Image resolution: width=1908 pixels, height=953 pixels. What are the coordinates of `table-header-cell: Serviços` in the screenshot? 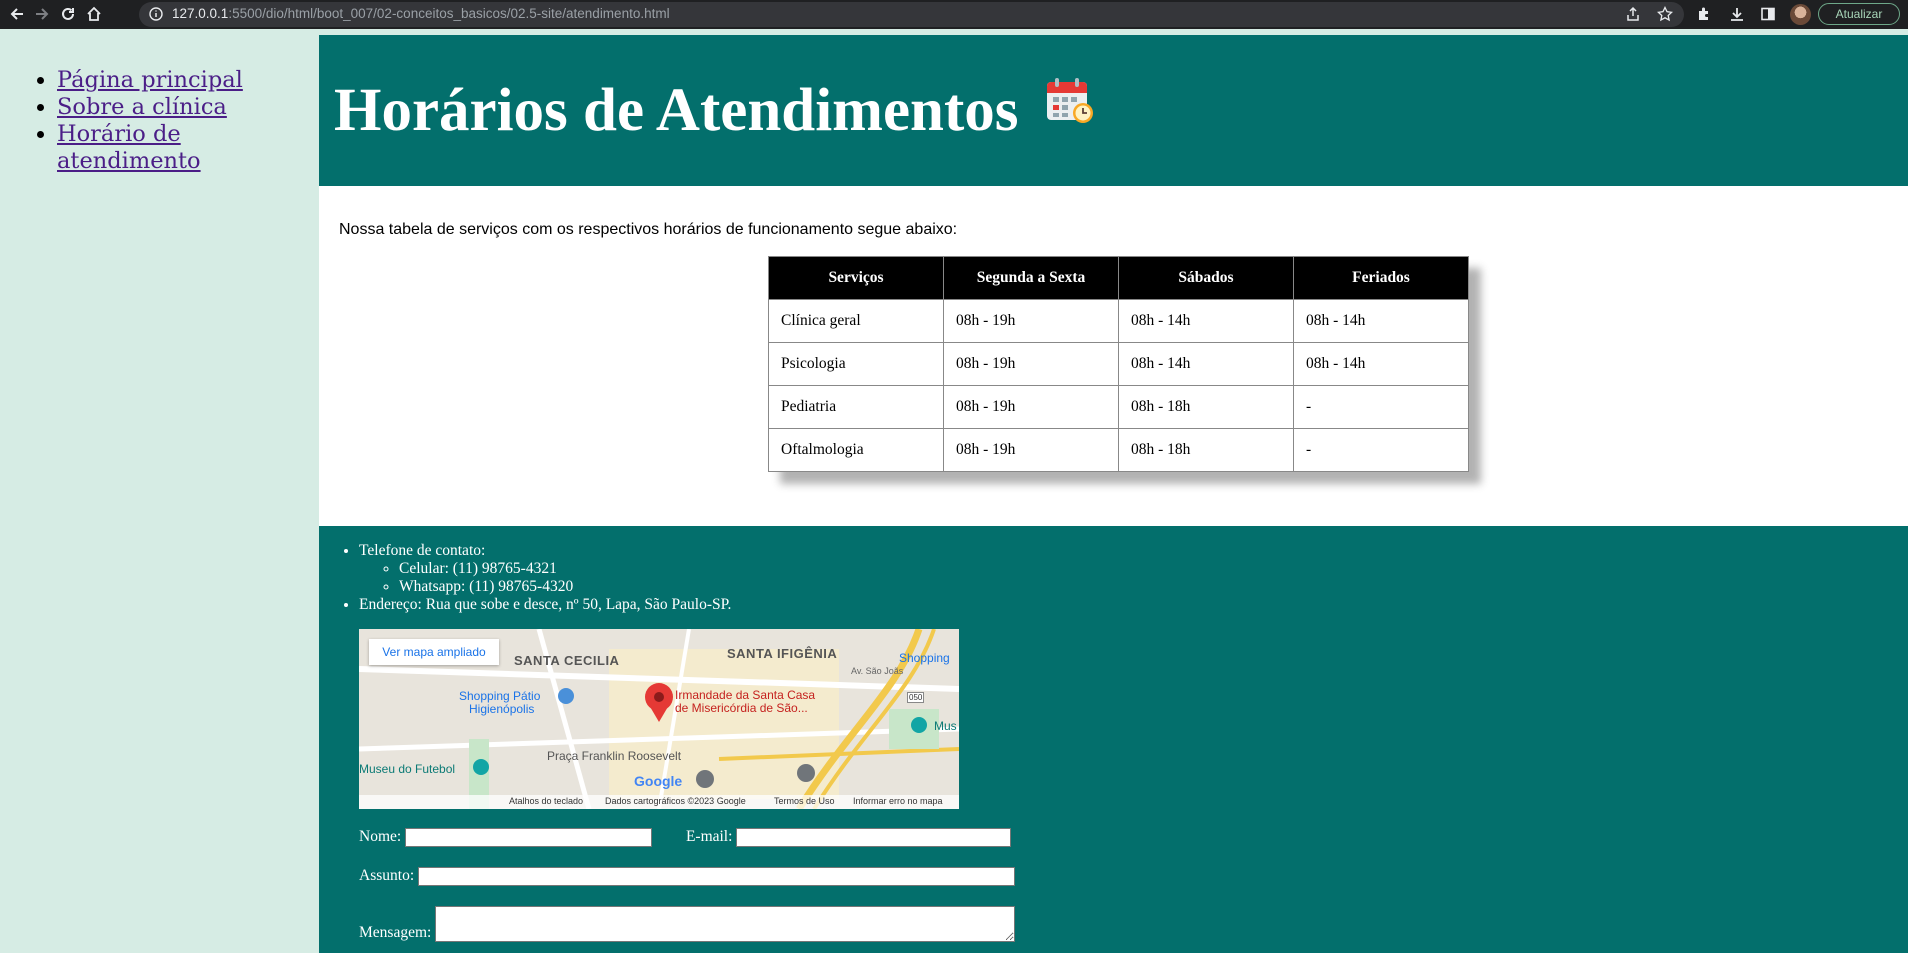 It's located at (856, 278).